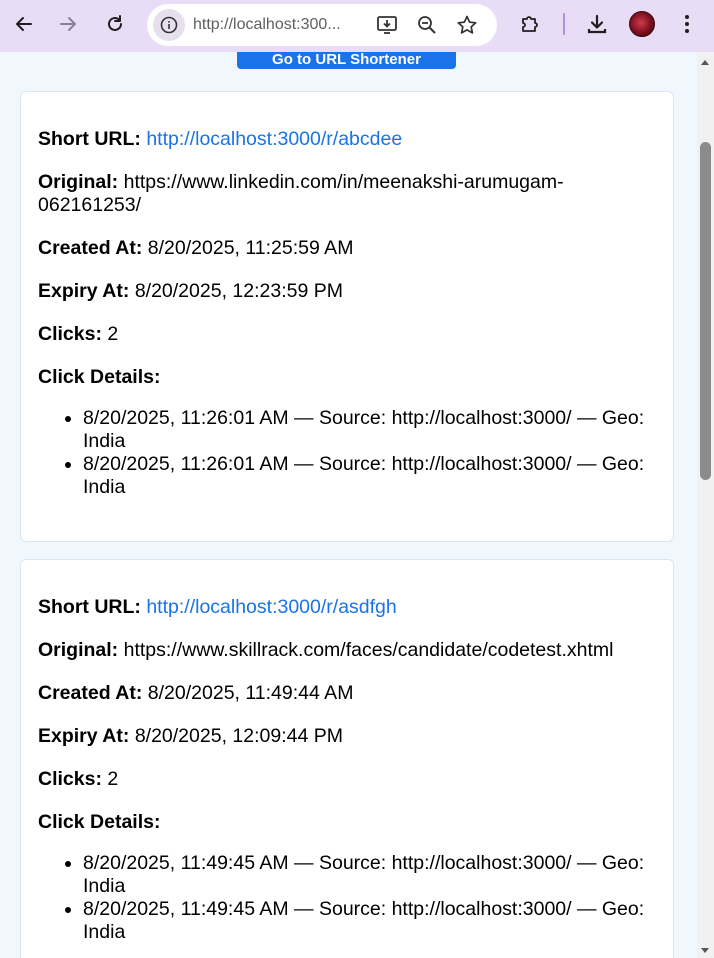  I want to click on expiry-value: 8/20/2025, 12:09:44 PM, so click(238, 736).